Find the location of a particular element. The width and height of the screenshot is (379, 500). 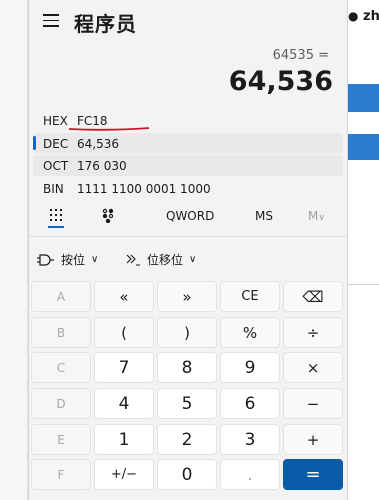

bit-toggle-keypad-icon is located at coordinates (108, 216).